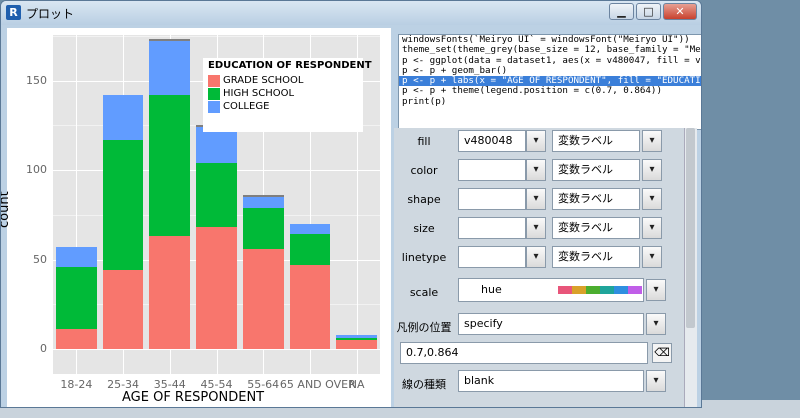 The width and height of the screenshot is (800, 418). What do you see at coordinates (43, 348) in the screenshot?
I see `y-tick-label: 0` at bounding box center [43, 348].